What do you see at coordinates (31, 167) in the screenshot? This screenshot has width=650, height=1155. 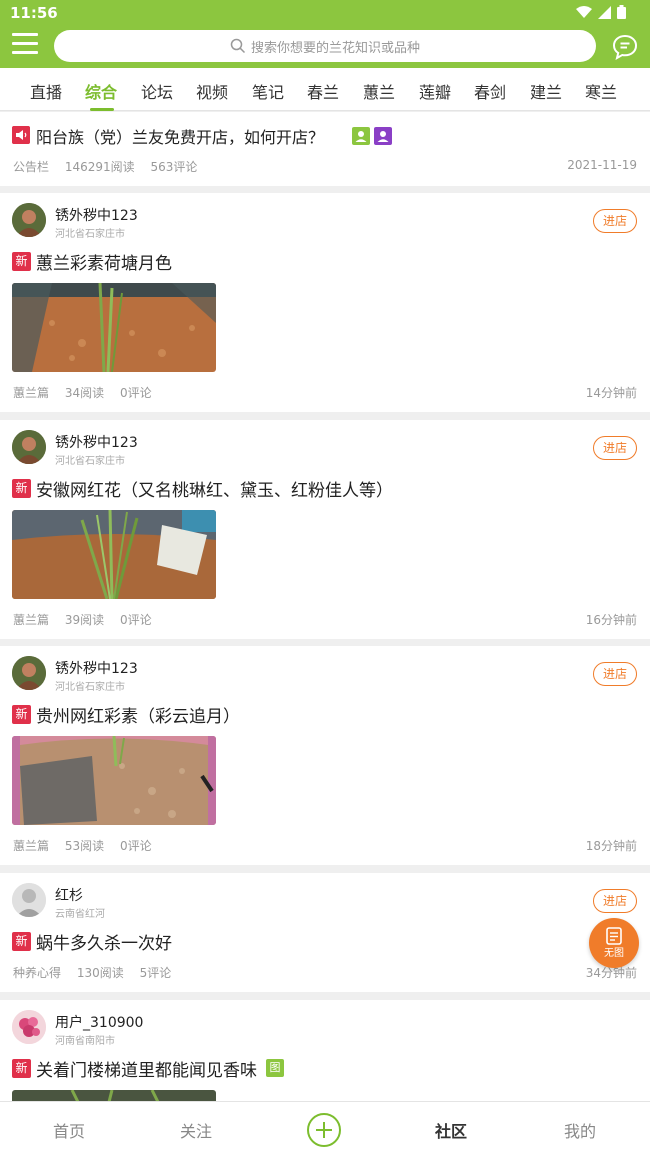 I see `notice-category: 公告栏` at bounding box center [31, 167].